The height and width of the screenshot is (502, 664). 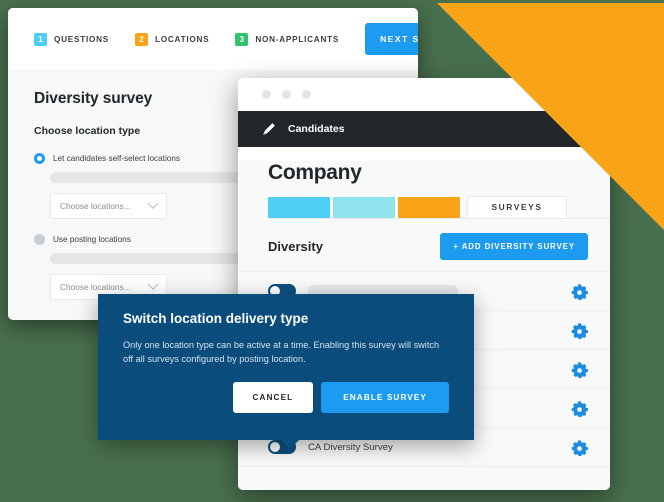 What do you see at coordinates (182, 39) in the screenshot?
I see `step-label-locations: LOCATIONS` at bounding box center [182, 39].